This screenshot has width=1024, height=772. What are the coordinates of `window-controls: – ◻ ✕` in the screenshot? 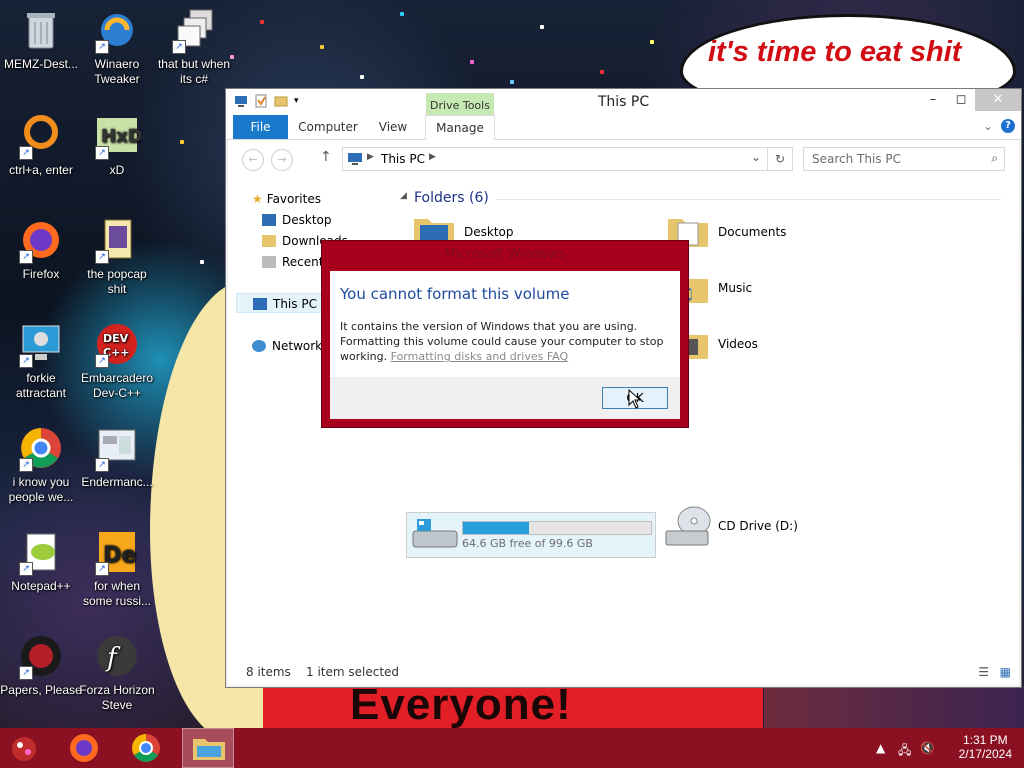 It's located at (970, 100).